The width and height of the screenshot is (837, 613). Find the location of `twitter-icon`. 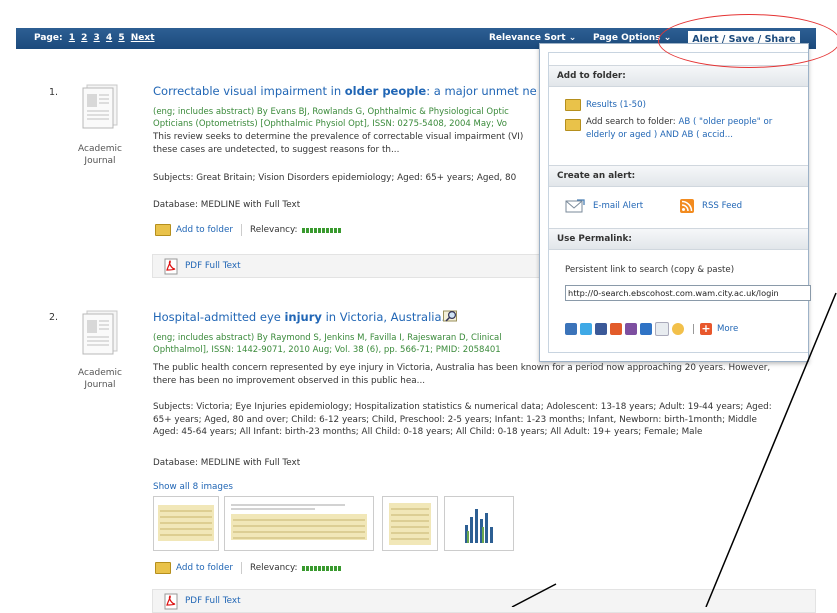

twitter-icon is located at coordinates (586, 329).